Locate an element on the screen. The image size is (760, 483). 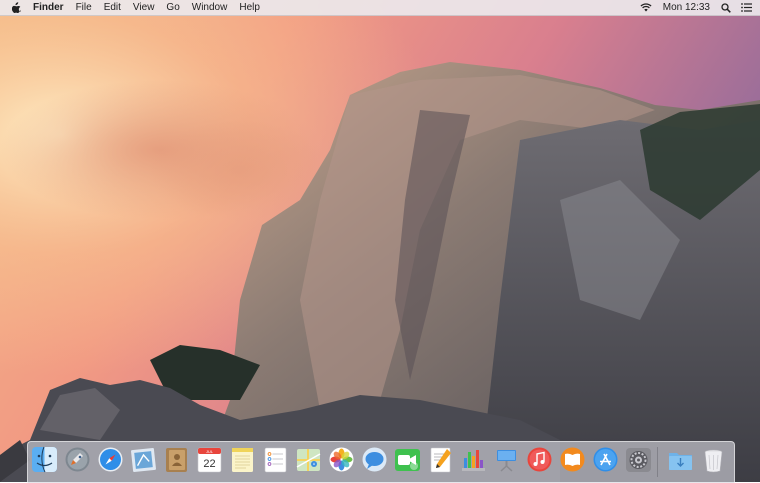
launchpad-icon is located at coordinates (77, 459).